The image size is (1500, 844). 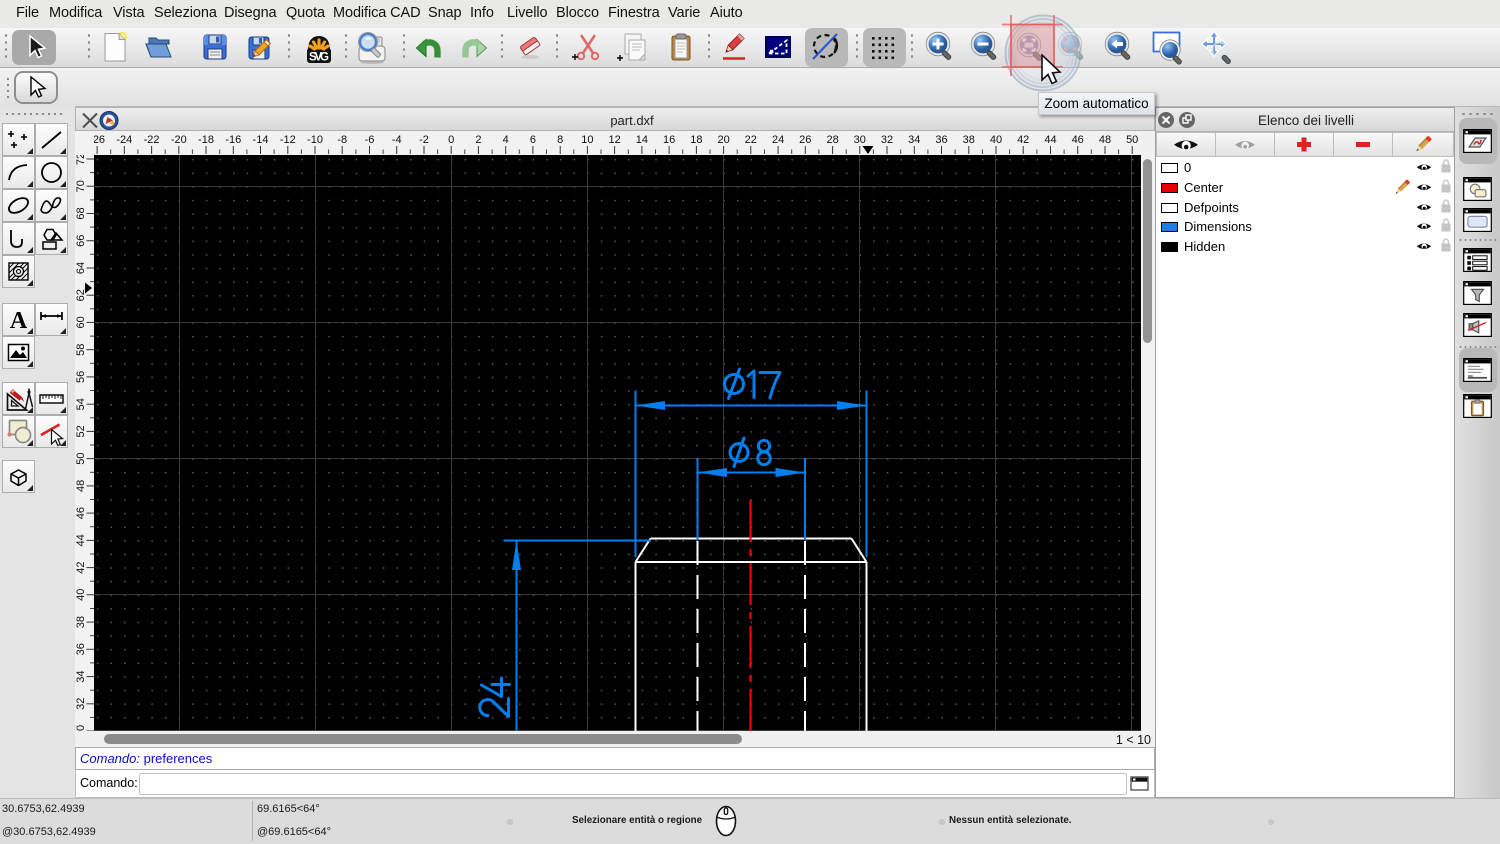 What do you see at coordinates (587, 140) in the screenshot?
I see `svg-text: 10` at bounding box center [587, 140].